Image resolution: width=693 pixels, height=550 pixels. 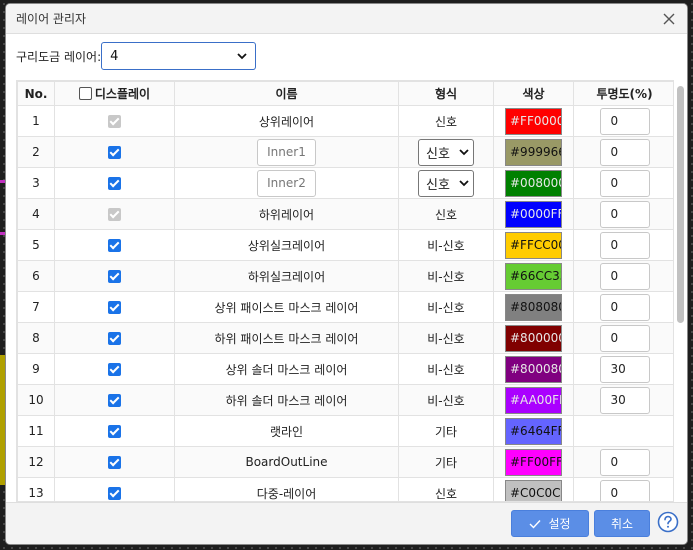 I want to click on cancel-button: 취소, so click(x=622, y=523).